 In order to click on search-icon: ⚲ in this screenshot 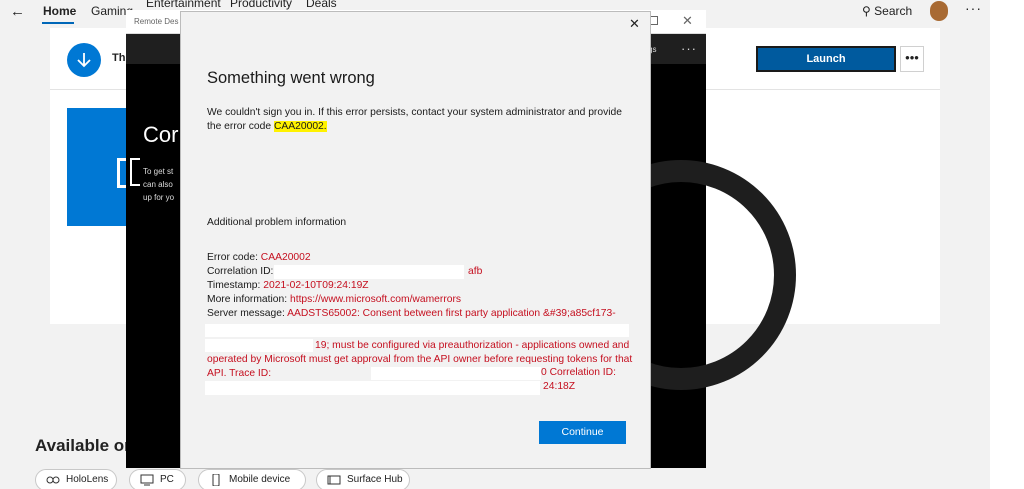, I will do `click(866, 11)`.